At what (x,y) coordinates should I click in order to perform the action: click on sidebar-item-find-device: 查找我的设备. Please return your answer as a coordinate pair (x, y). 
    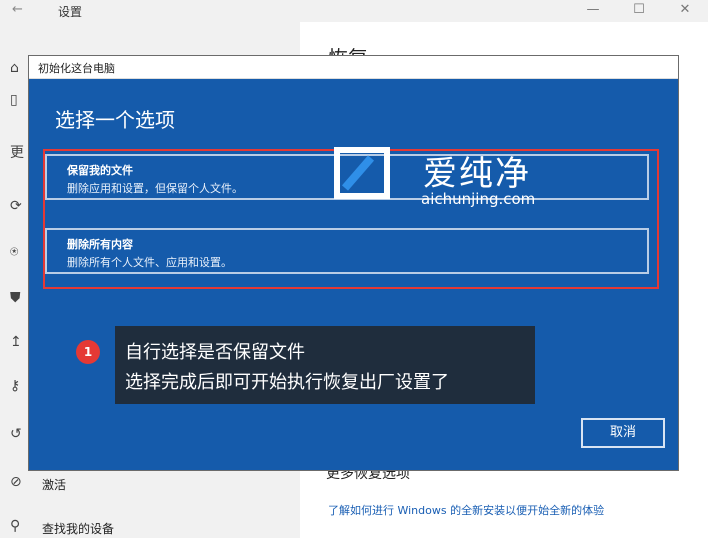
    Looking at the image, I should click on (78, 528).